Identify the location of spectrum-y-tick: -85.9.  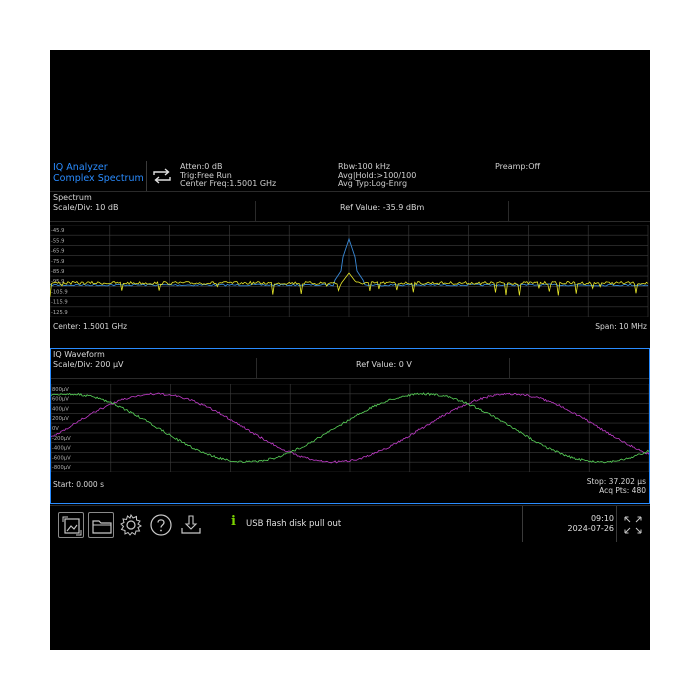
(57, 272).